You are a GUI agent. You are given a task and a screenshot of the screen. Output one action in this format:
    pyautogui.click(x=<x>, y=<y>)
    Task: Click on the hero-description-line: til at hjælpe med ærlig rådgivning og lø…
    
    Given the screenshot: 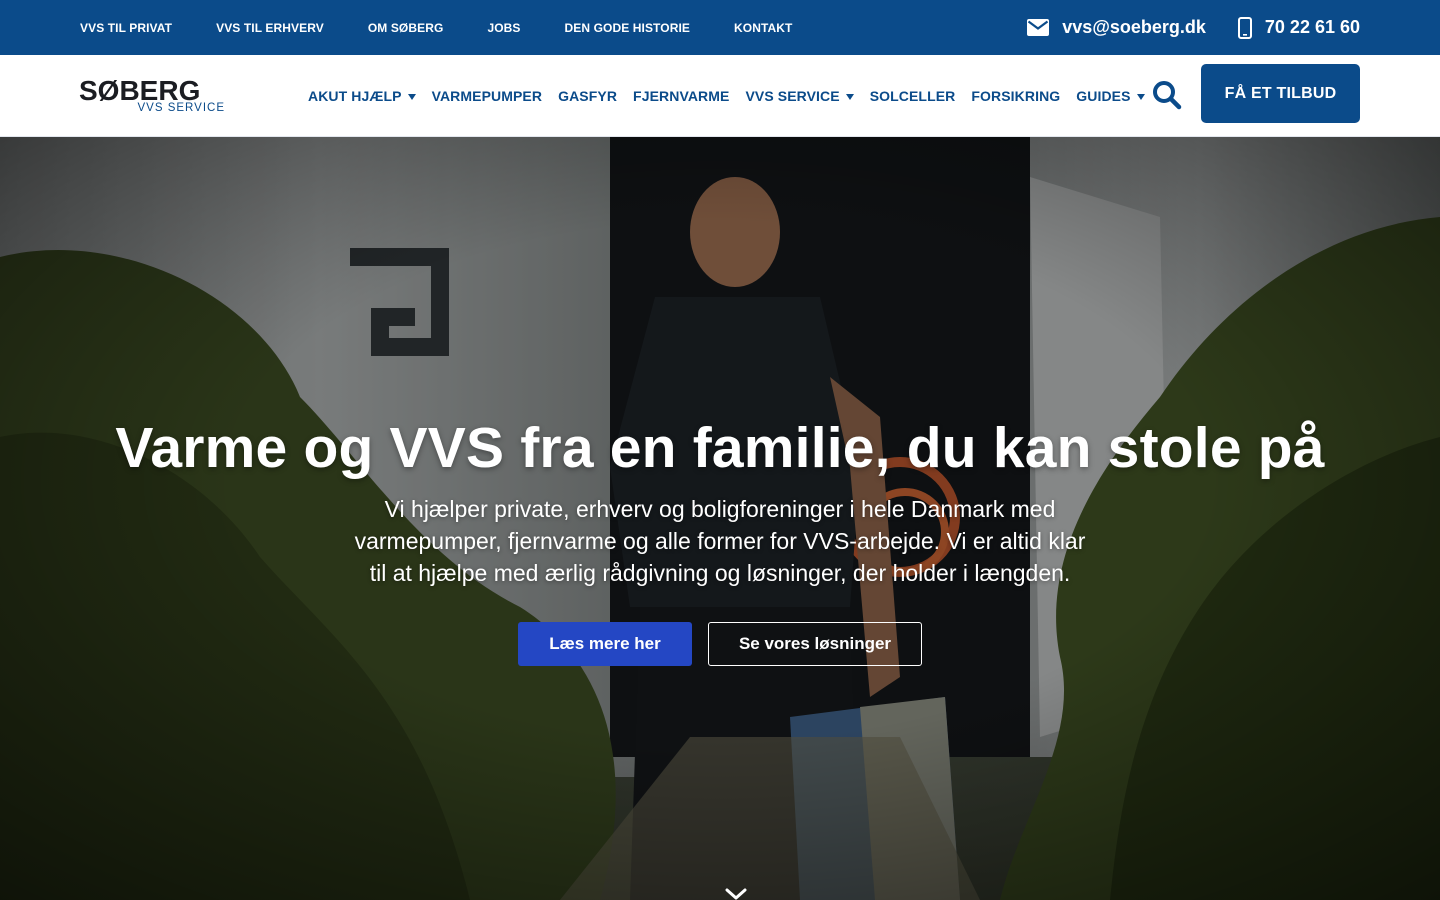 What is the action you would take?
    pyautogui.click(x=720, y=573)
    